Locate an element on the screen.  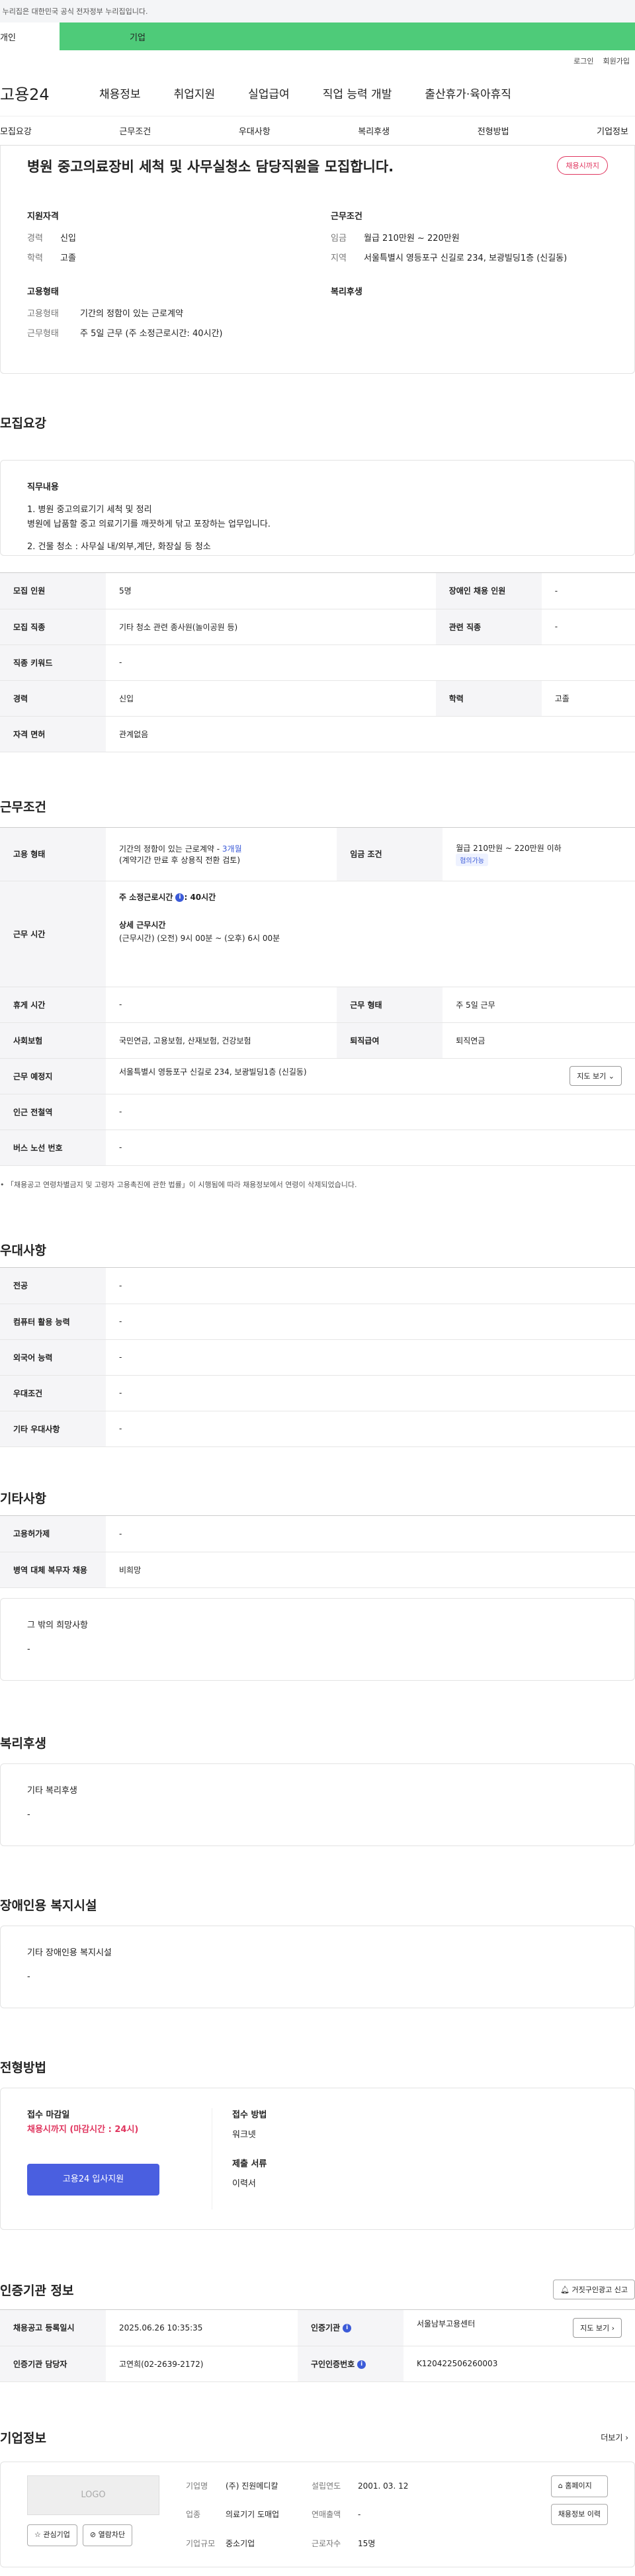
disab-value: - is located at coordinates (29, 1977).